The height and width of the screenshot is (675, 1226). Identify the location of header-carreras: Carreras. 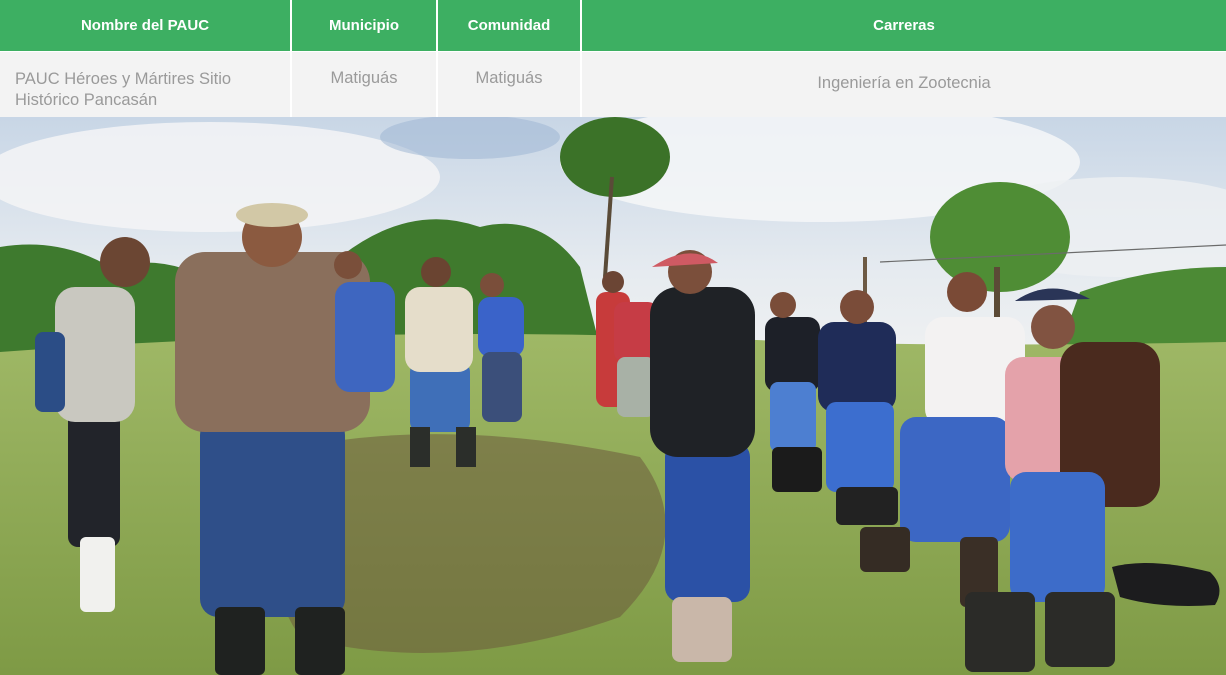
(904, 26).